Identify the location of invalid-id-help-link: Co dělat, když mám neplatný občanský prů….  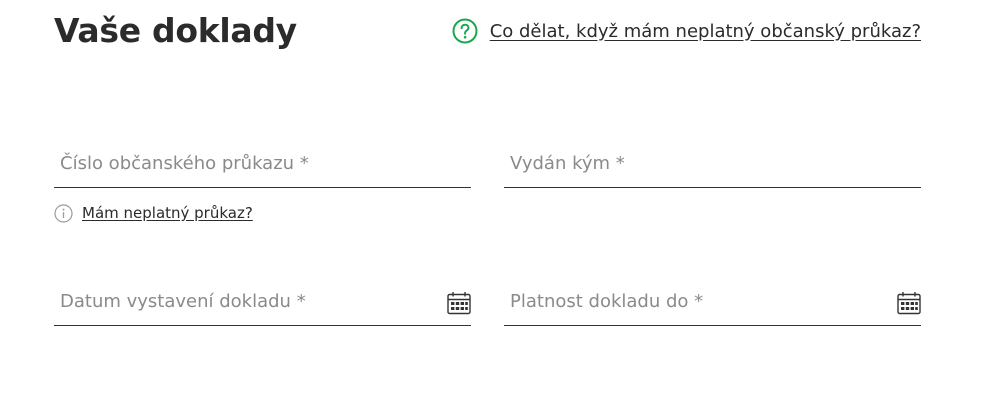
(705, 31).